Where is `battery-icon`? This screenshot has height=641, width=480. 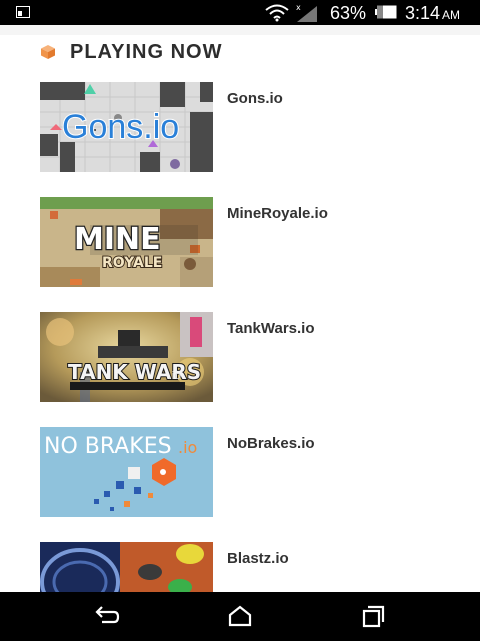
battery-icon is located at coordinates (386, 12).